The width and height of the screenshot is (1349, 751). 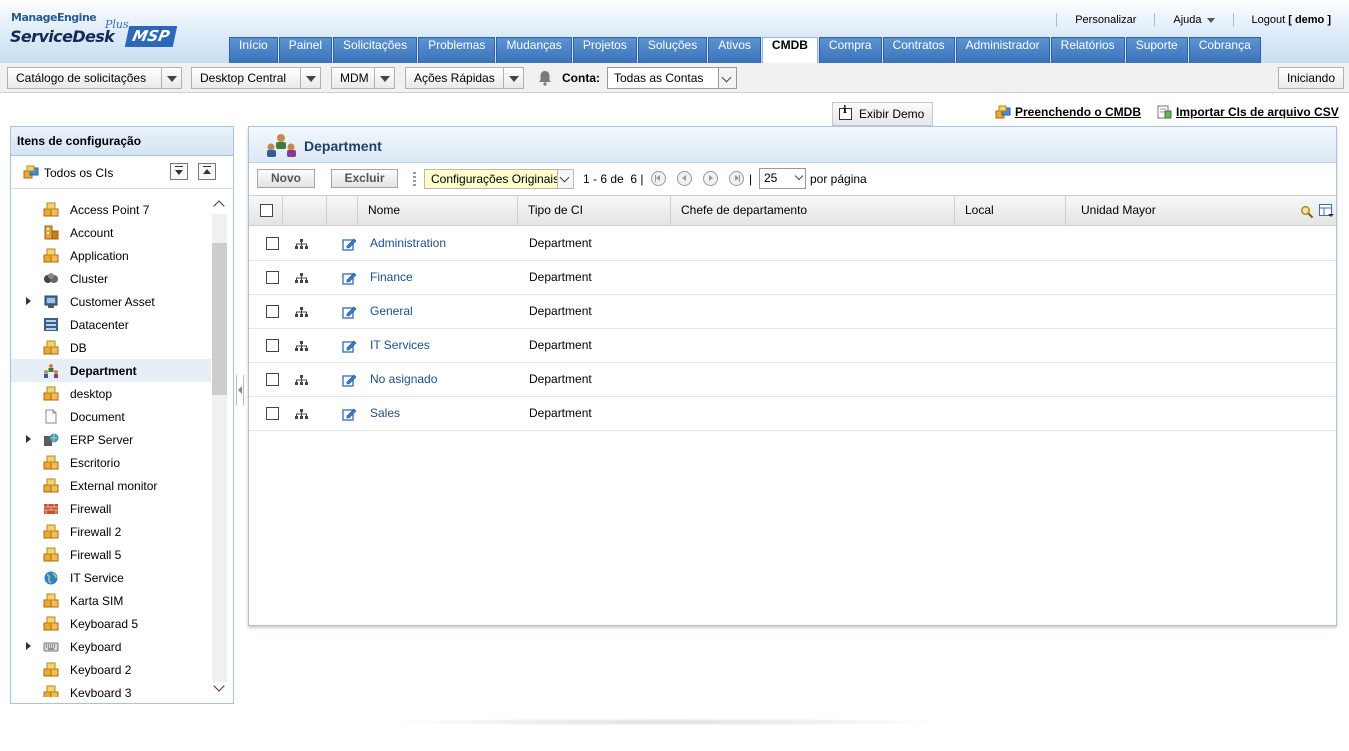 I want to click on novo-button: Novo, so click(x=286, y=178).